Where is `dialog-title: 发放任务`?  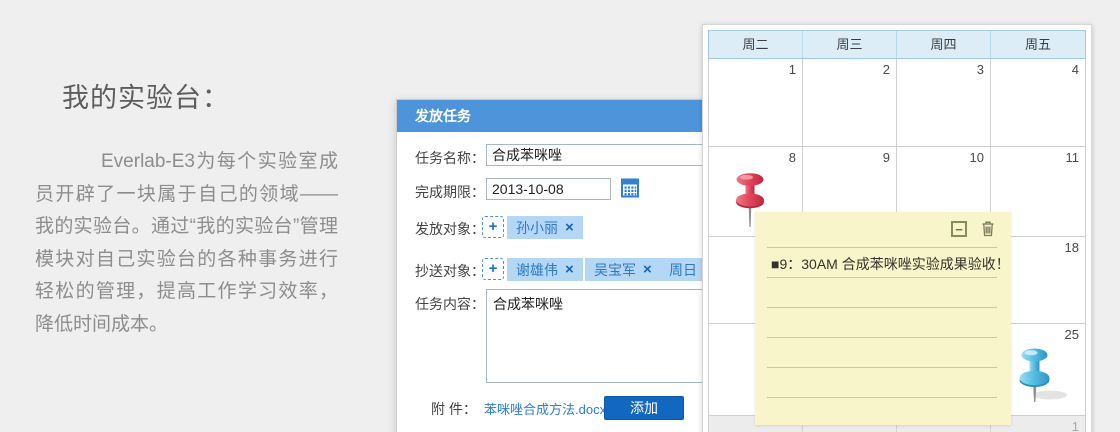 dialog-title: 发放任务 is located at coordinates (562, 116).